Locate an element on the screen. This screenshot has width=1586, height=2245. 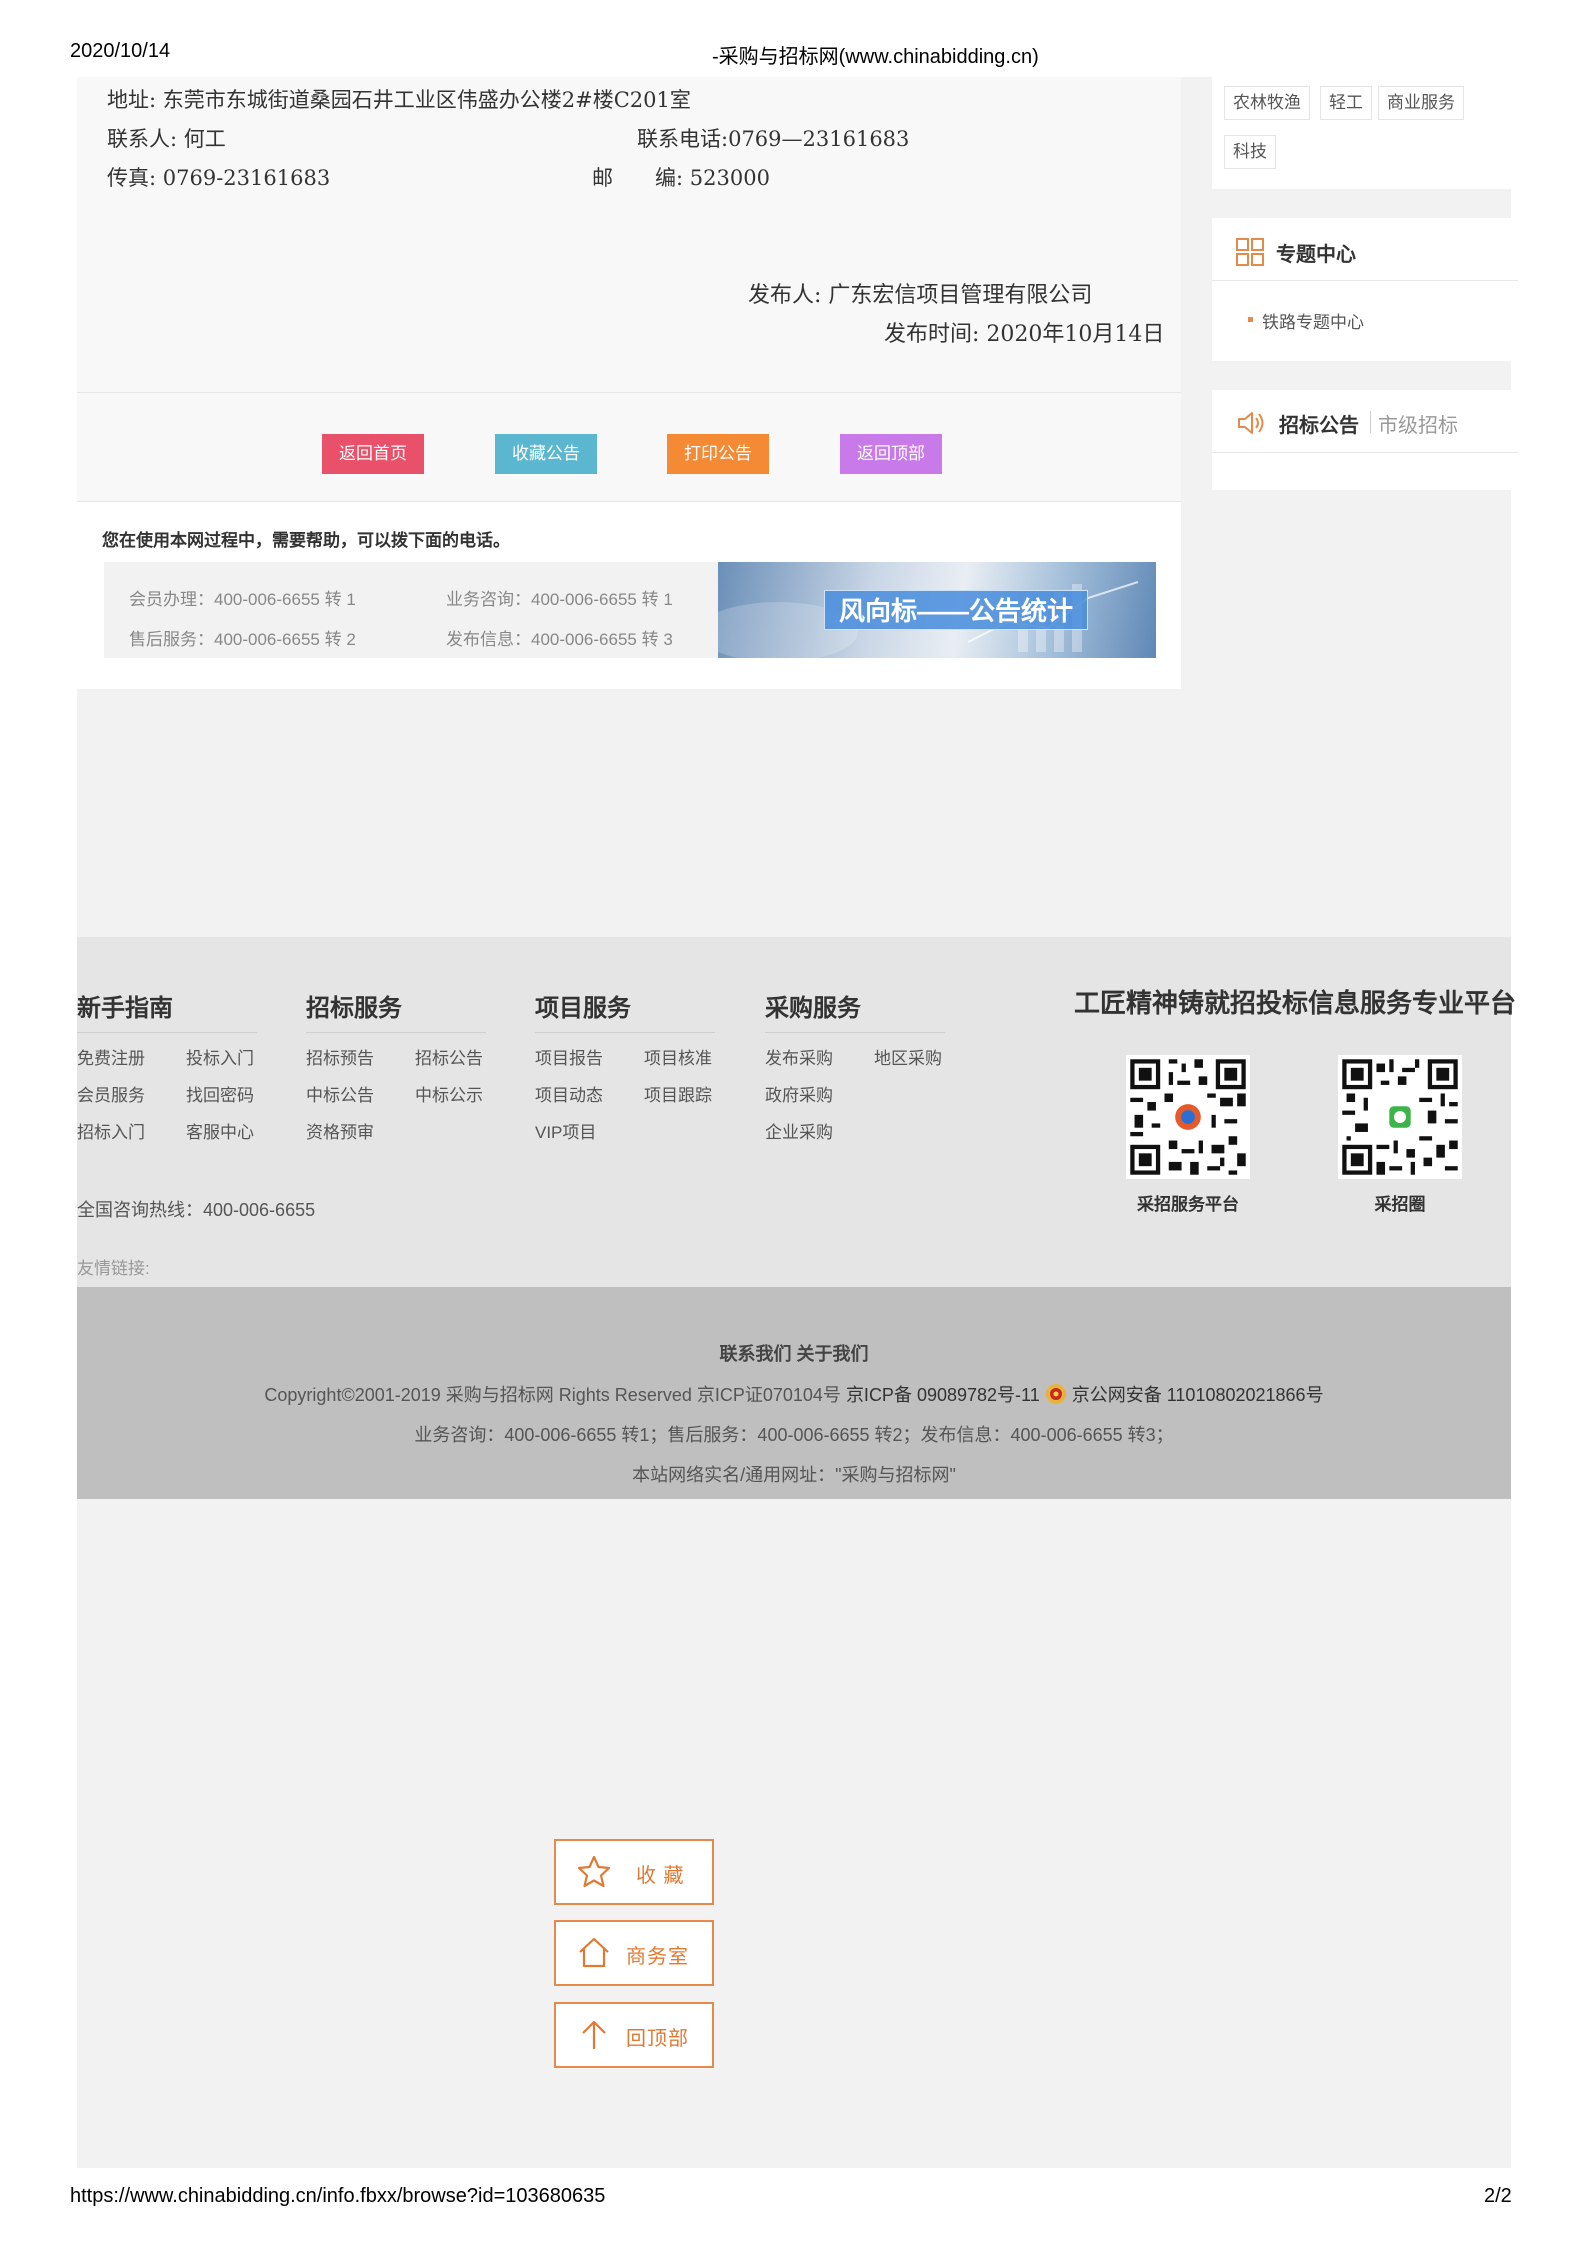
footer-link-gov-procurement: 政府采购 is located at coordinates (799, 1093).